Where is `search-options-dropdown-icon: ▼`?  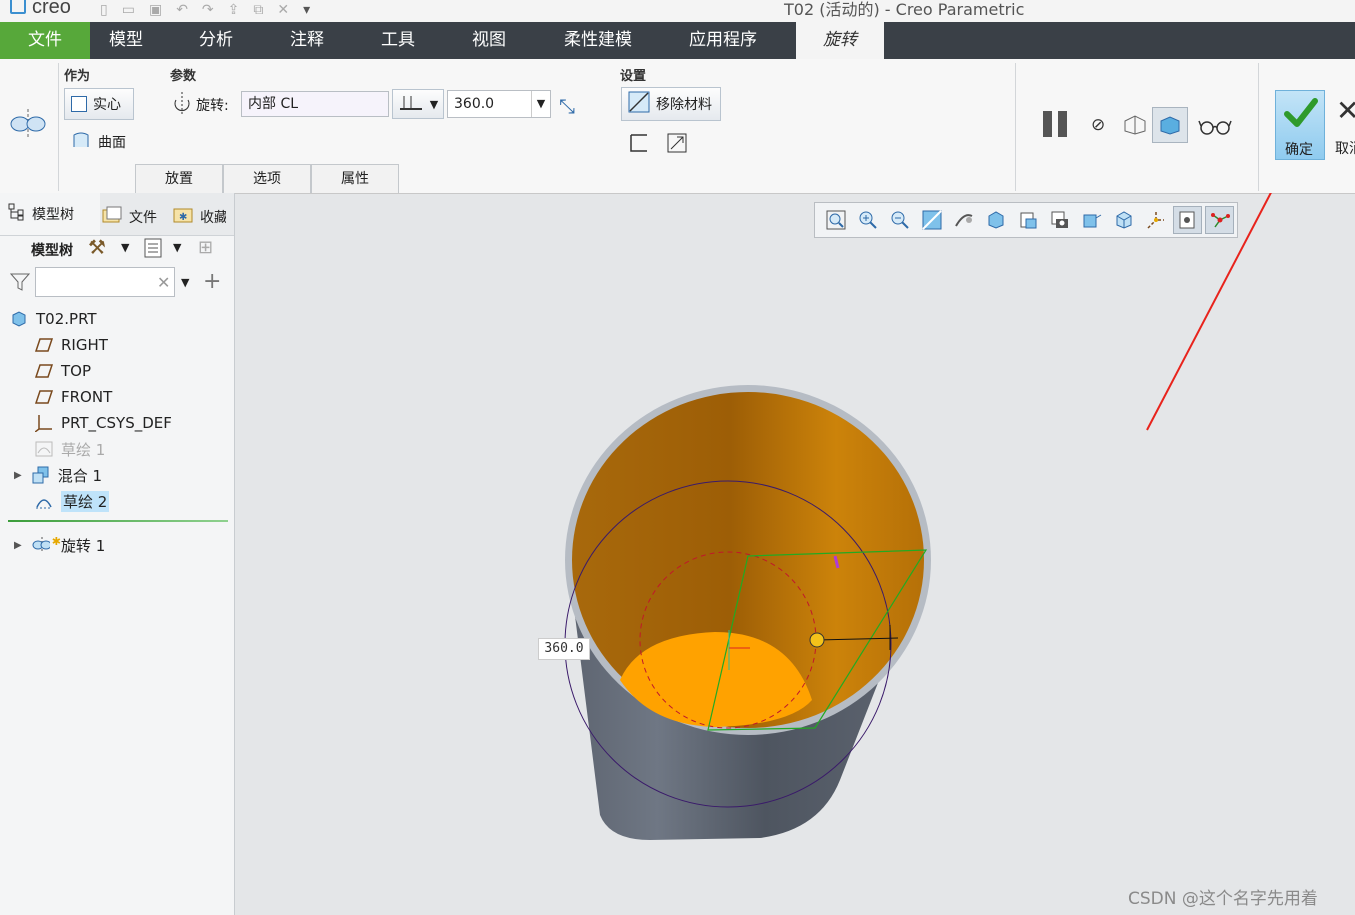 search-options-dropdown-icon: ▼ is located at coordinates (185, 282).